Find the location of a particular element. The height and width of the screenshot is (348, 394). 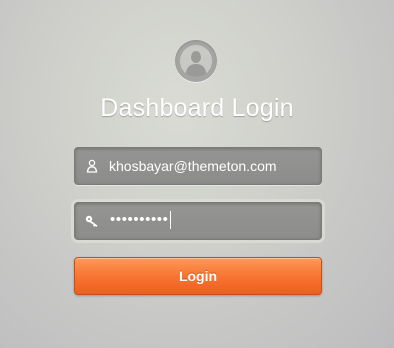

key-icon is located at coordinates (92, 221).